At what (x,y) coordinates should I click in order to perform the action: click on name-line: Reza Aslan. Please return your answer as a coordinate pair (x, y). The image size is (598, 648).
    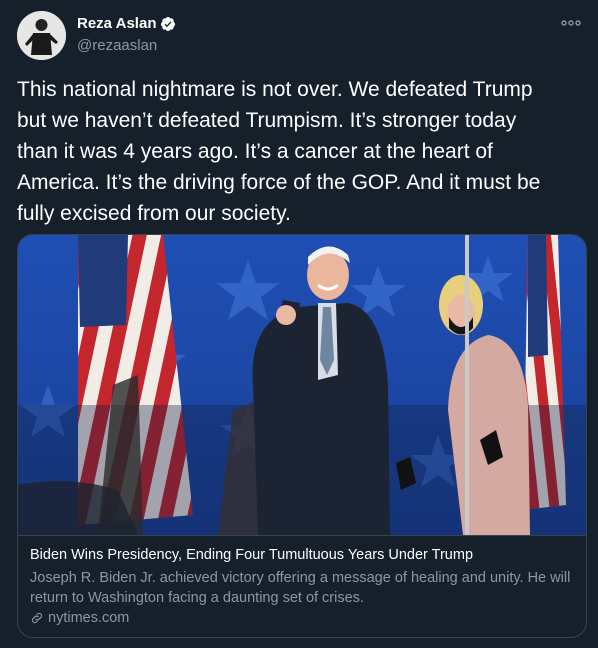
    Looking at the image, I should click on (126, 23).